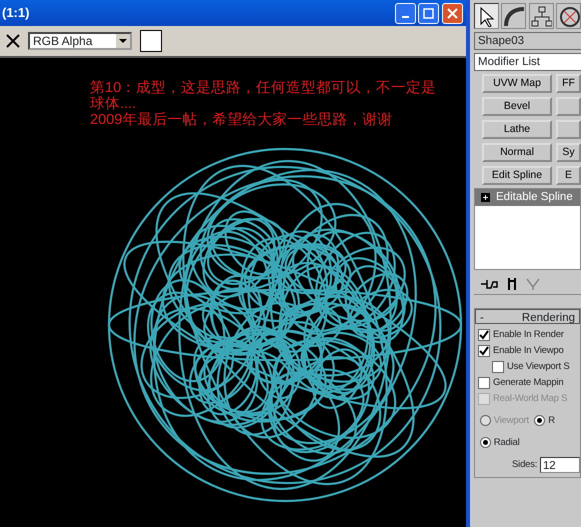  What do you see at coordinates (538, 367) in the screenshot?
I see `option-label: Use Viewport S` at bounding box center [538, 367].